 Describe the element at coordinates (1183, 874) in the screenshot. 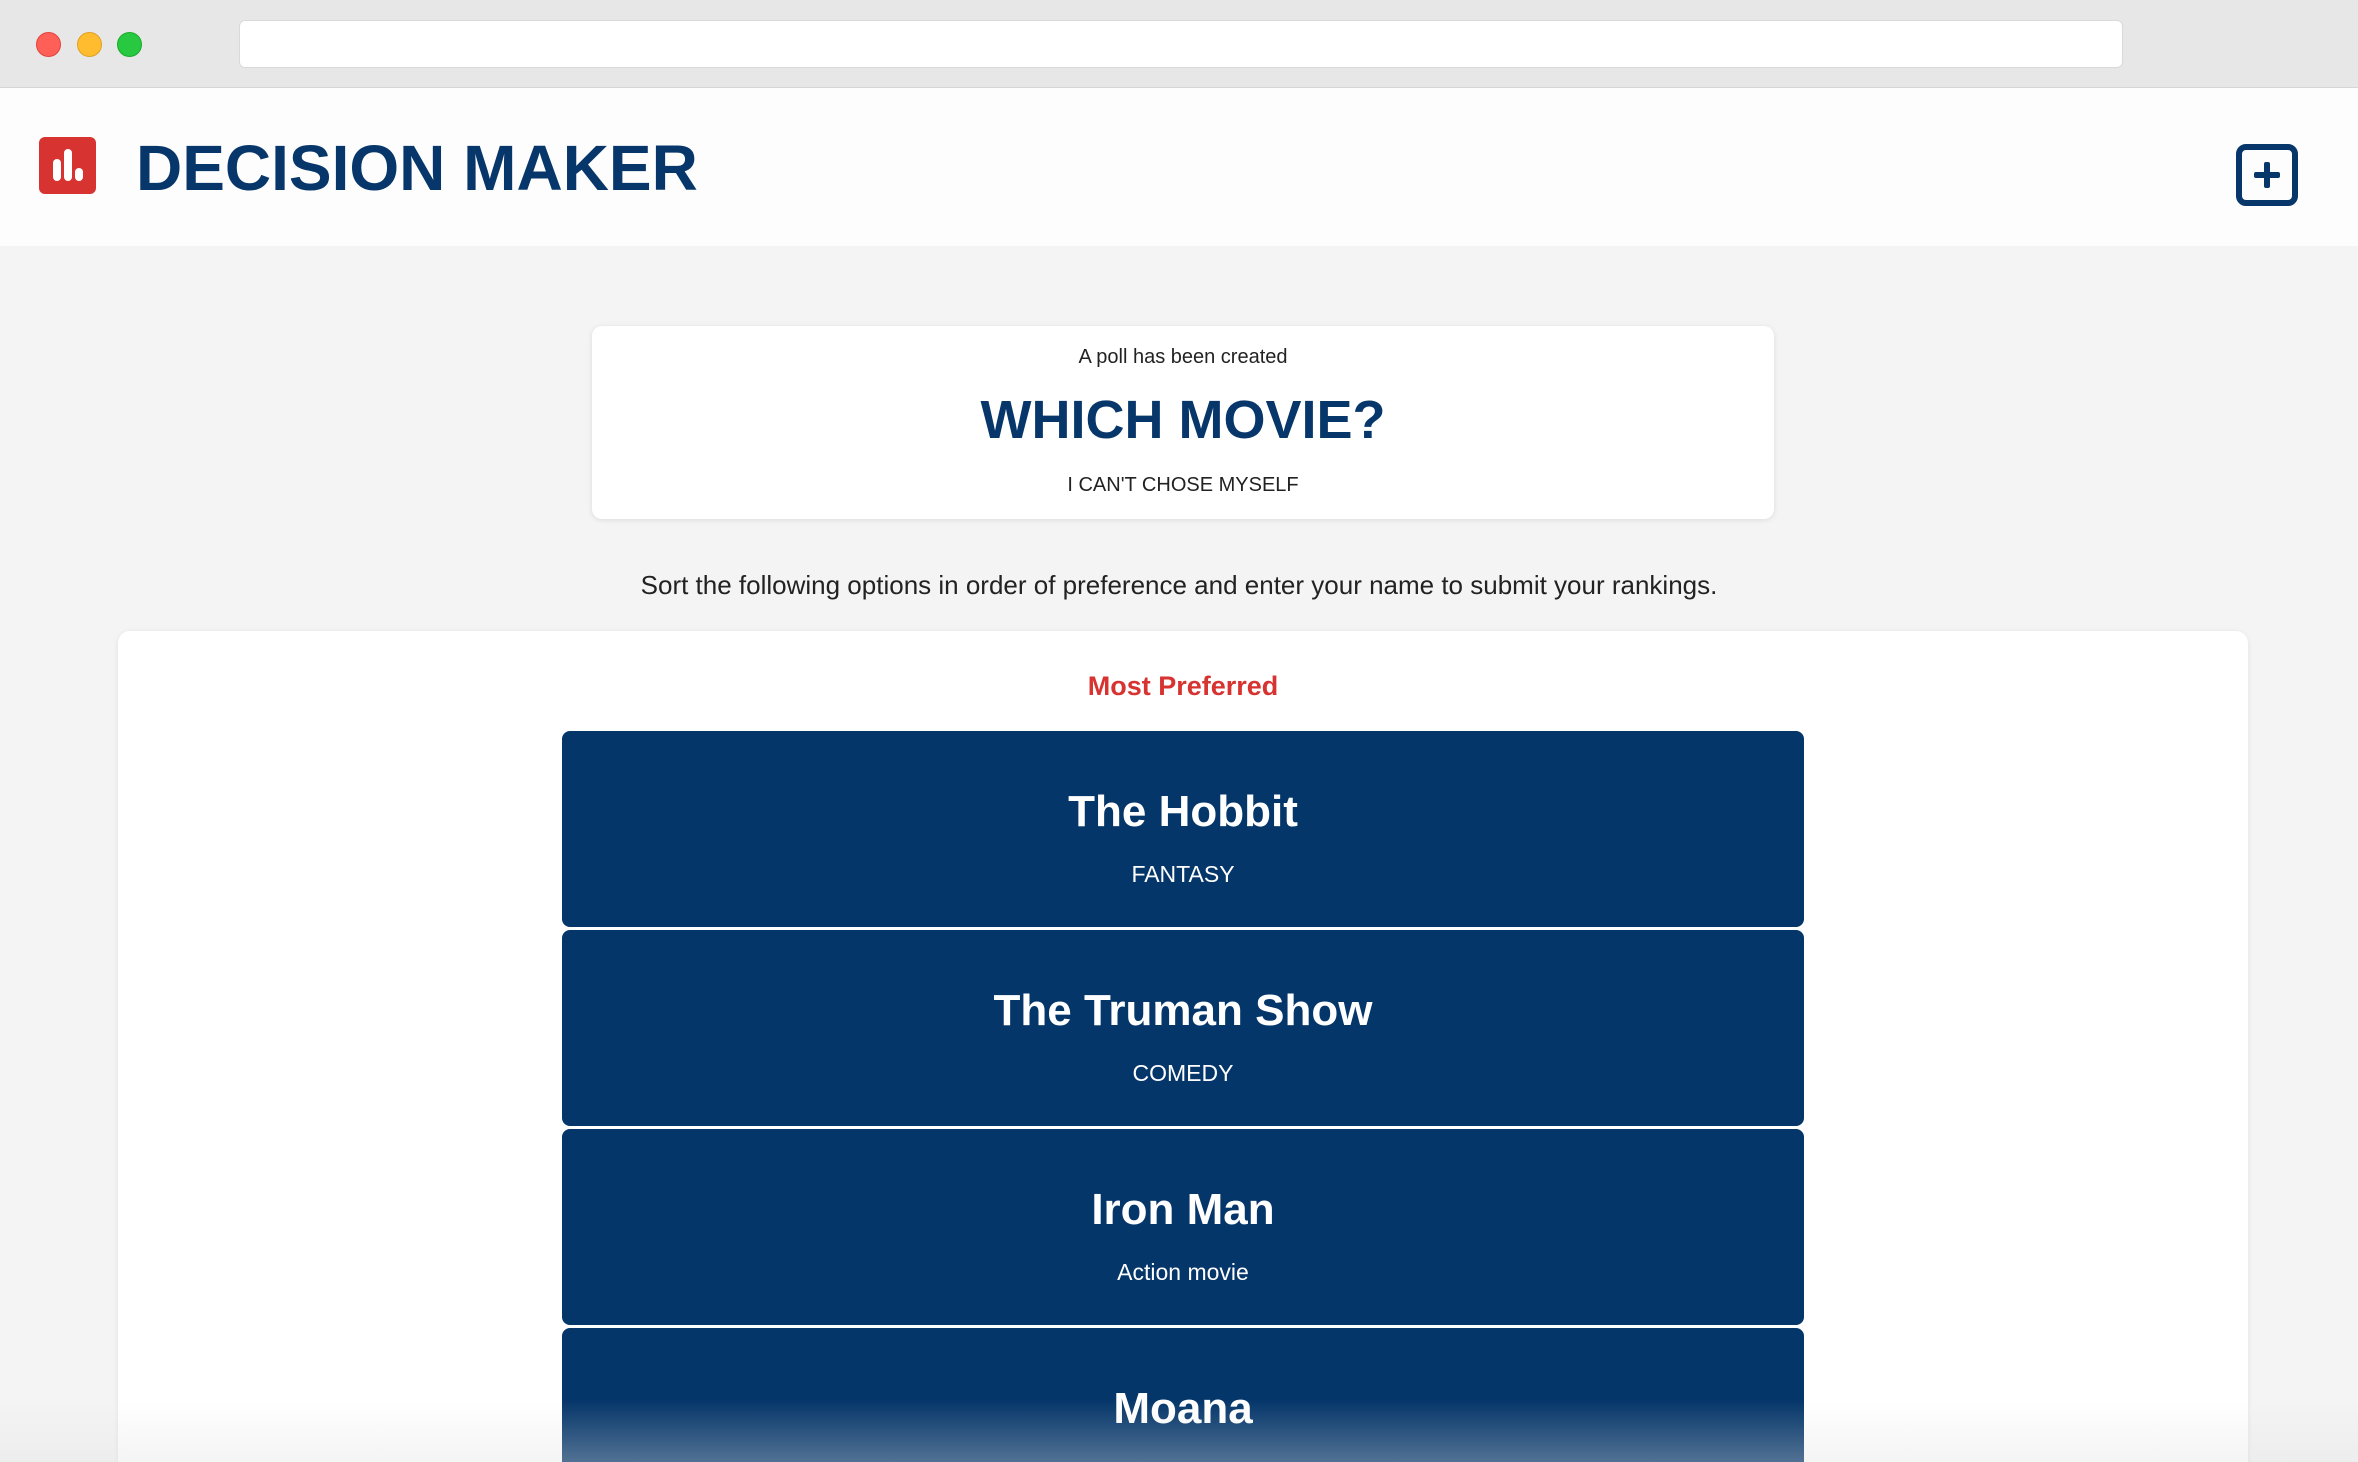

I see `option-category: FANTASY` at that location.